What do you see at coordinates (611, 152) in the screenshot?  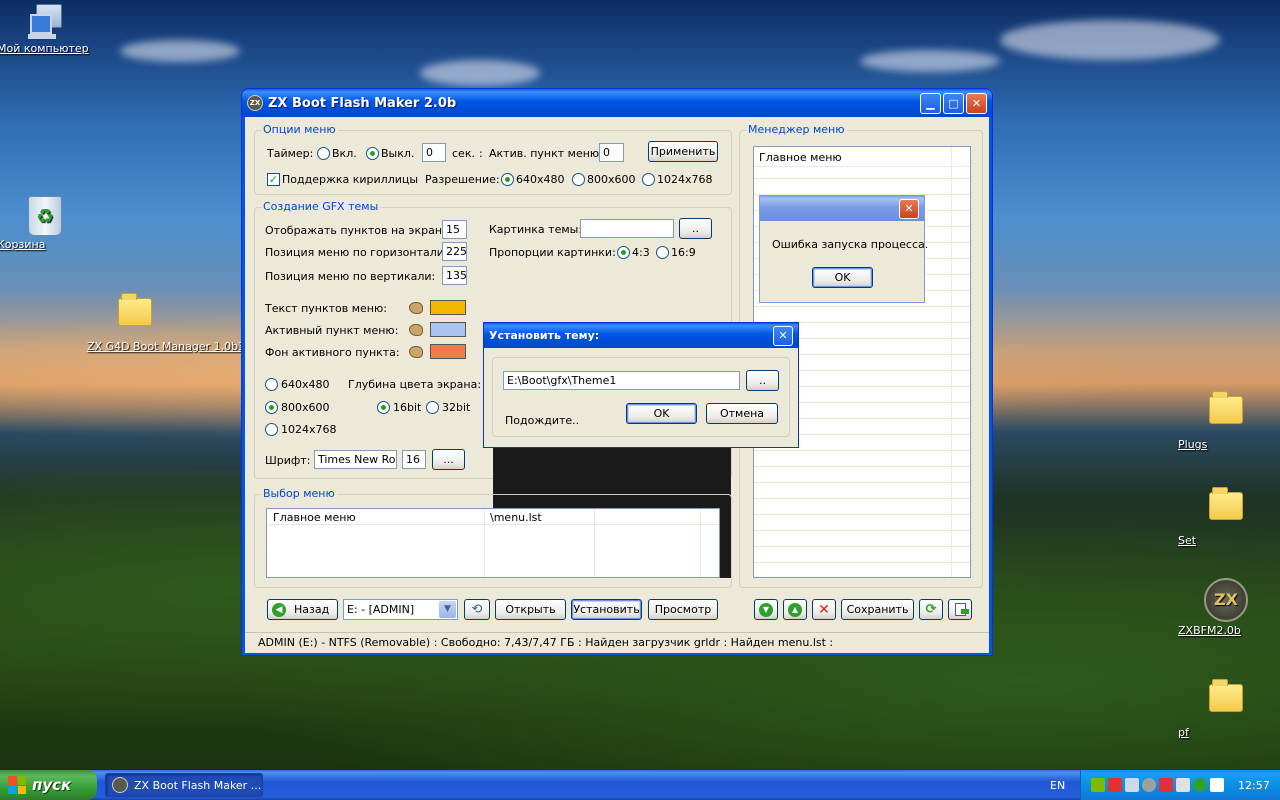 I see `active-item-input: 0` at bounding box center [611, 152].